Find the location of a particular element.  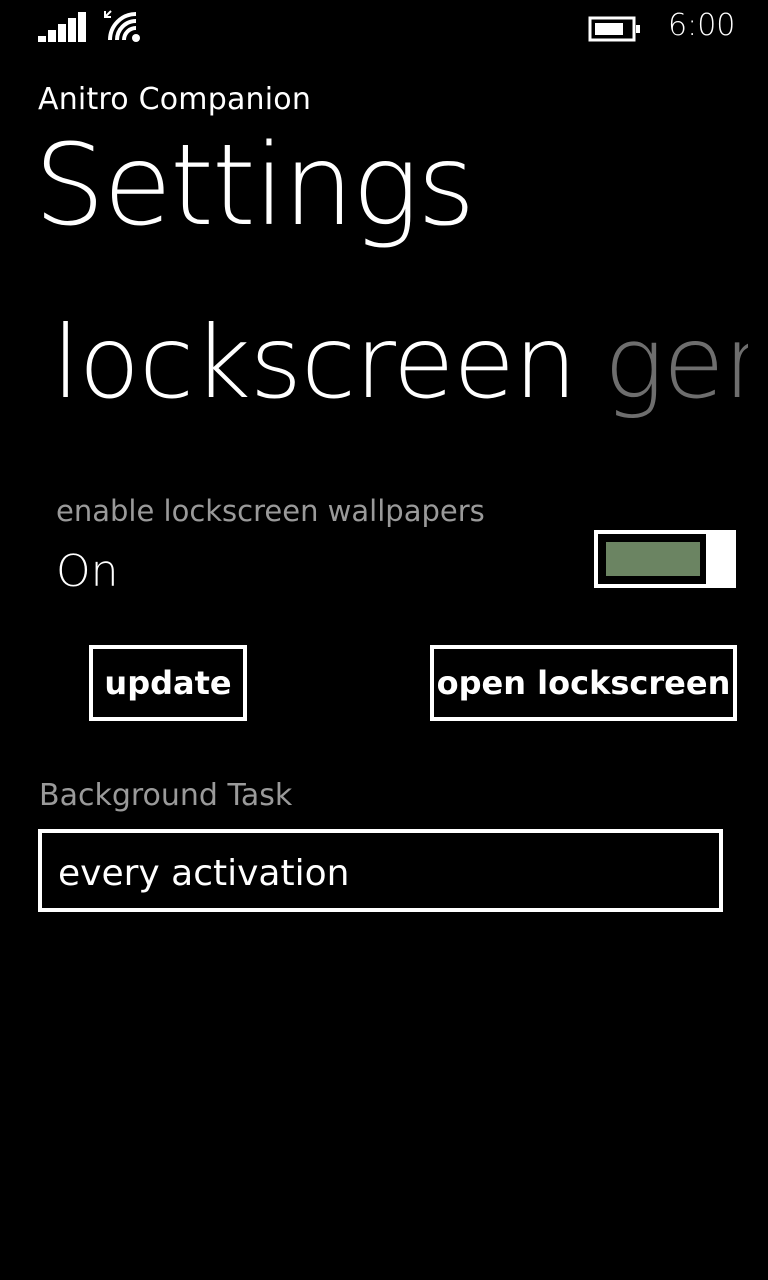

status-clock: 6:00 is located at coordinates (702, 25).